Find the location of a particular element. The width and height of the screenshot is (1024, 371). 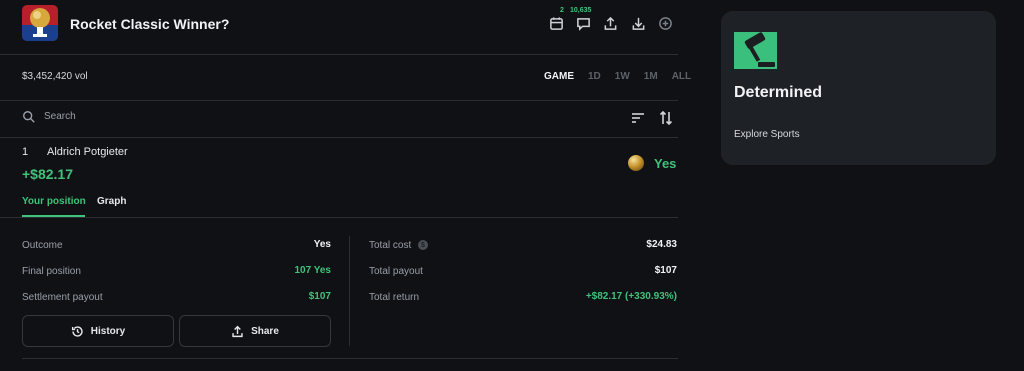

sort-arrows-icon is located at coordinates (666, 118).